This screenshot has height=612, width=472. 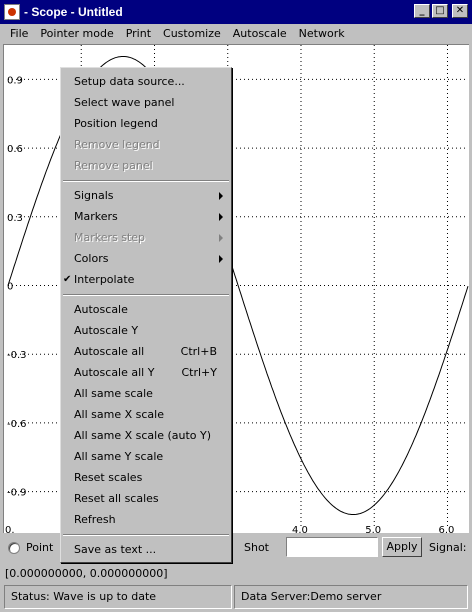 What do you see at coordinates (146, 195) in the screenshot?
I see `menu-item-signals: Signals` at bounding box center [146, 195].